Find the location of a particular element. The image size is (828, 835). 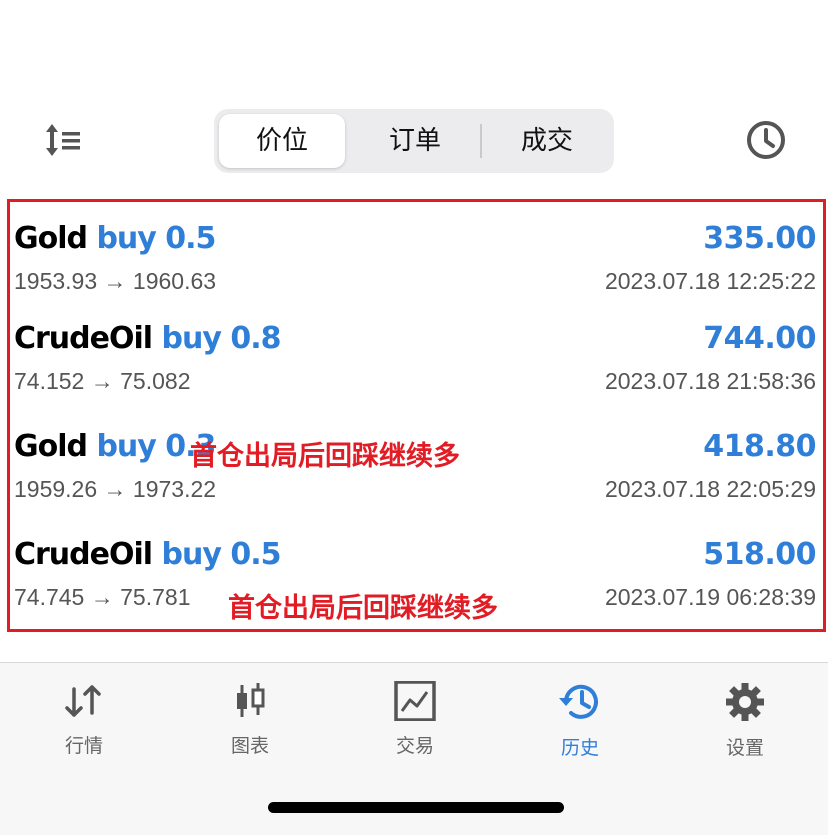

clock-icon is located at coordinates (766, 140).